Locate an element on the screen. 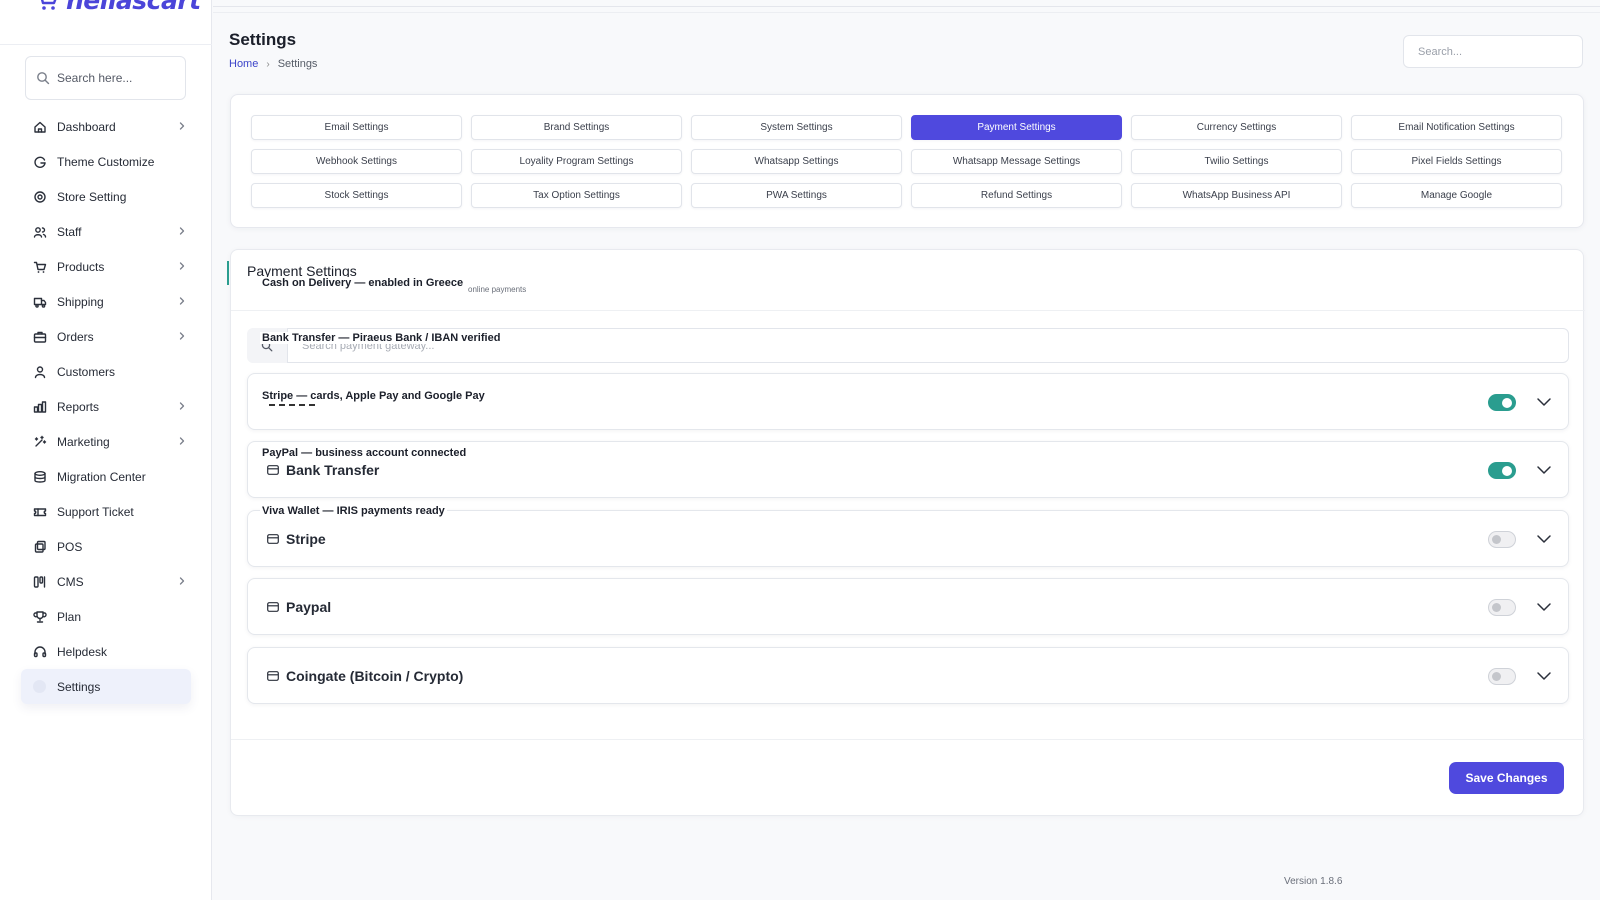 The width and height of the screenshot is (1600, 900). gateway-row: Coingate (Bitcoin / Crypto) is located at coordinates (908, 675).